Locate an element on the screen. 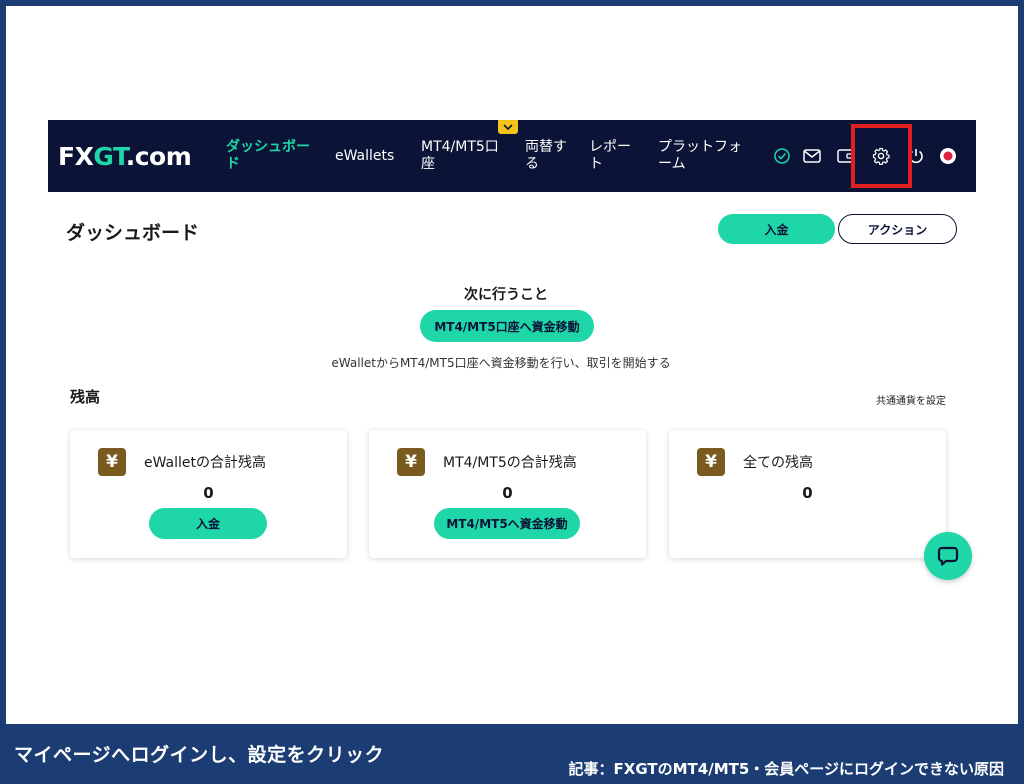 This screenshot has width=1024, height=784. card-label: 全ての残高 is located at coordinates (778, 463).